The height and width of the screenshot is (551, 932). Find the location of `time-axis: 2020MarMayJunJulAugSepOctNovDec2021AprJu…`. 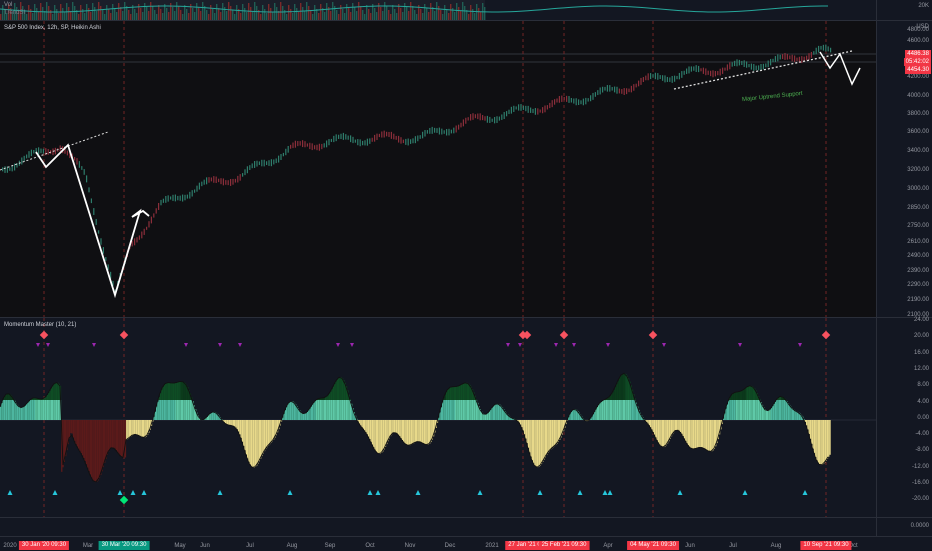

time-axis: 2020MarMayJunJulAugSepOctNovDec2021AprJu… is located at coordinates (466, 543).